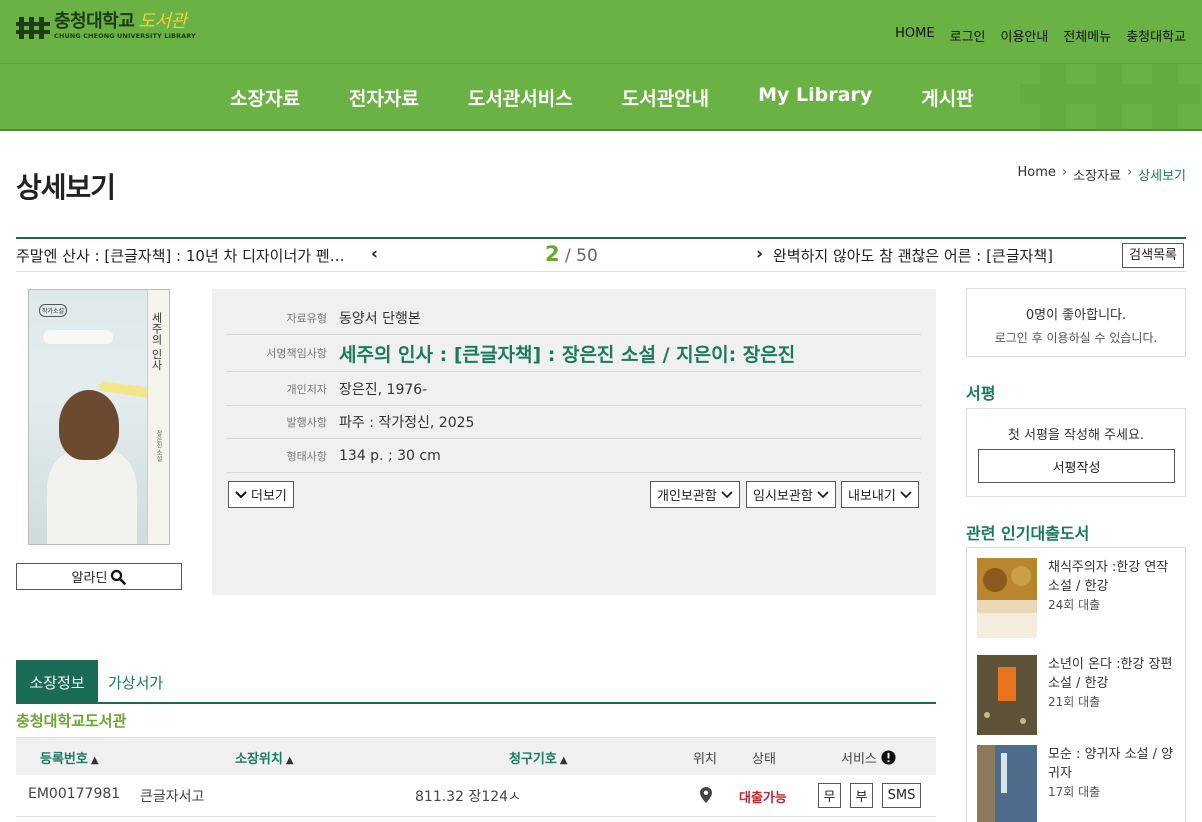 The height and width of the screenshot is (822, 1202). Describe the element at coordinates (763, 798) in the screenshot. I see `status-badge: 대출가능` at that location.